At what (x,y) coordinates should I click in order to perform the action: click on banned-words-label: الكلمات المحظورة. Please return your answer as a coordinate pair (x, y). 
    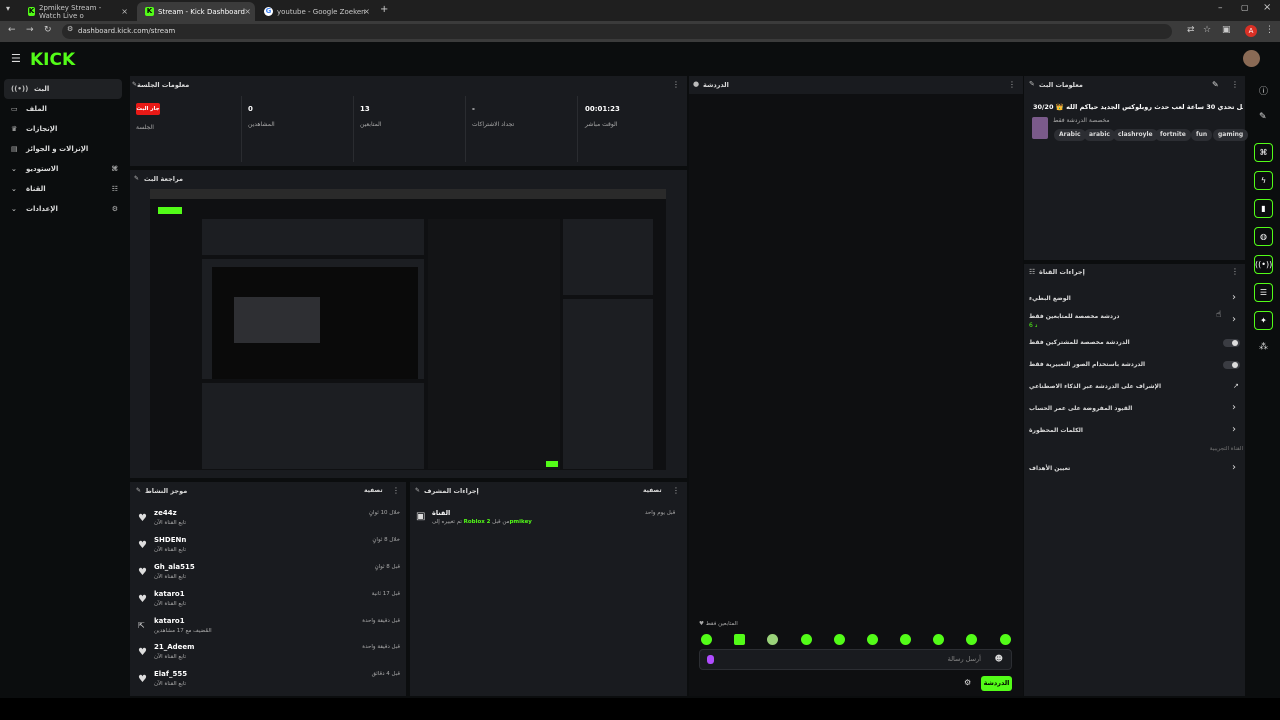
    Looking at the image, I should click on (1056, 430).